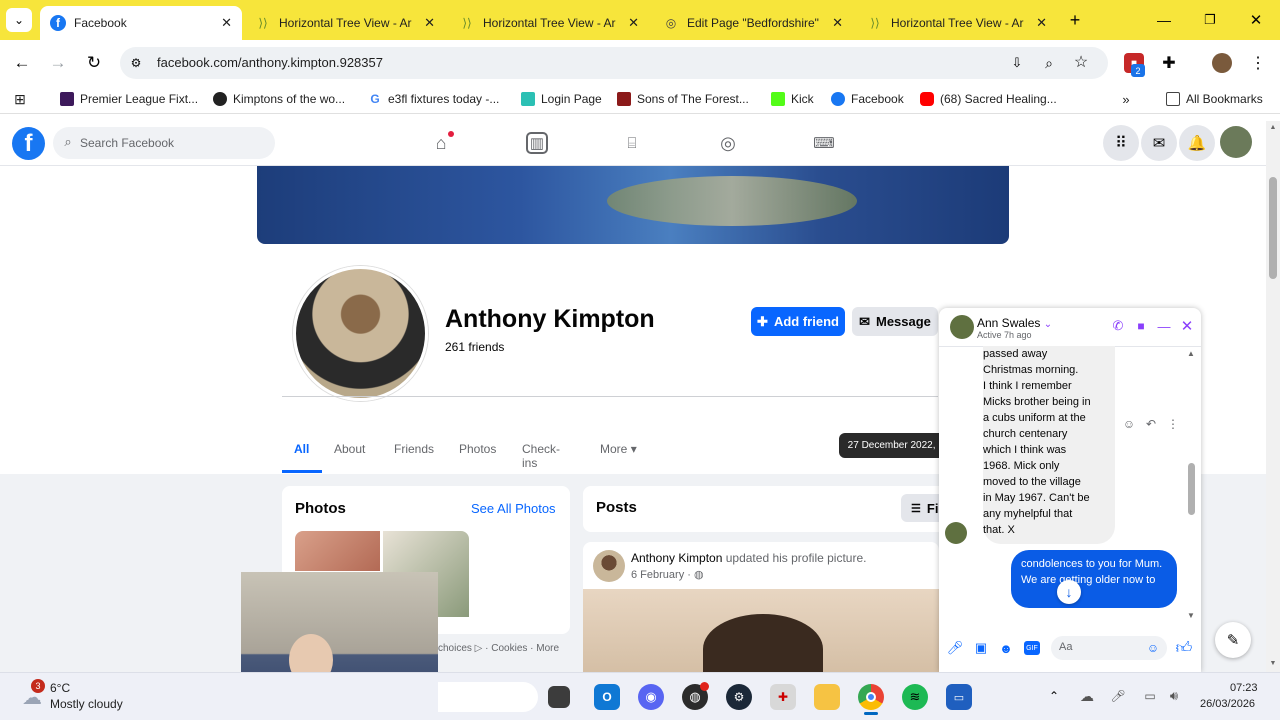 The image size is (1280, 720). I want to click on facebook-logo-icon: f, so click(28, 143).